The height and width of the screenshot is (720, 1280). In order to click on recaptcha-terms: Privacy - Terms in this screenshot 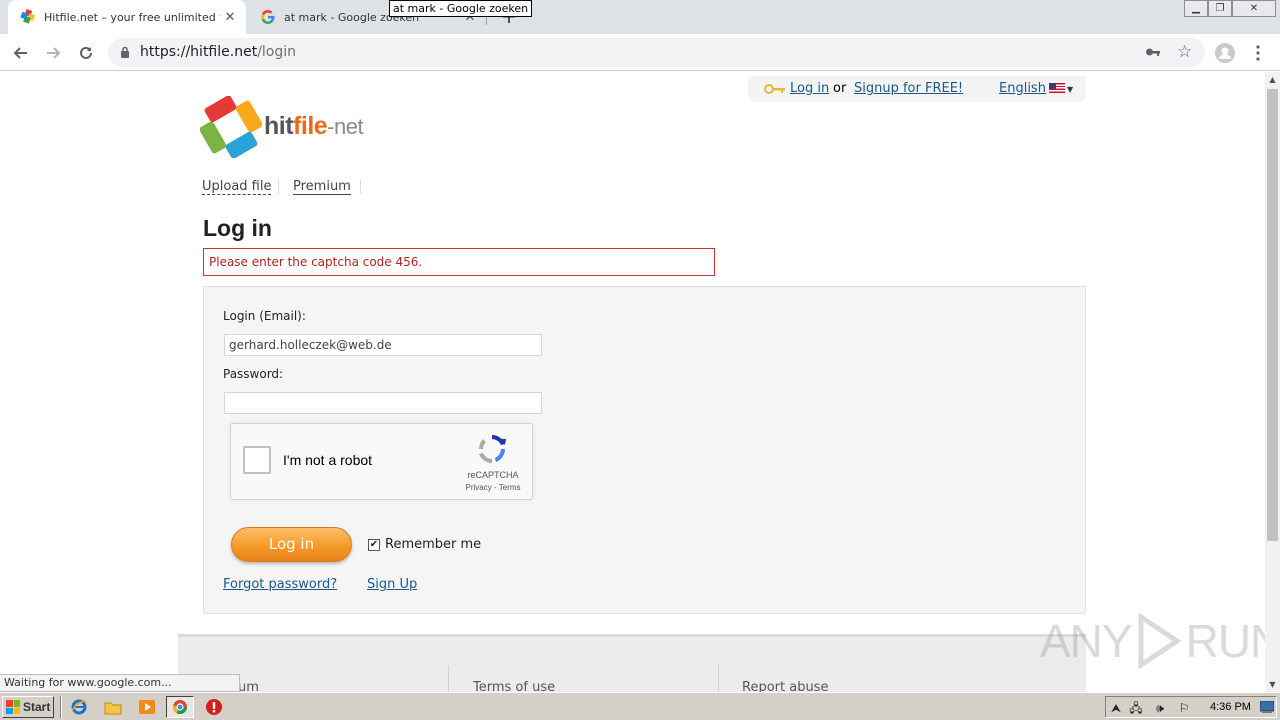, I will do `click(493, 487)`.